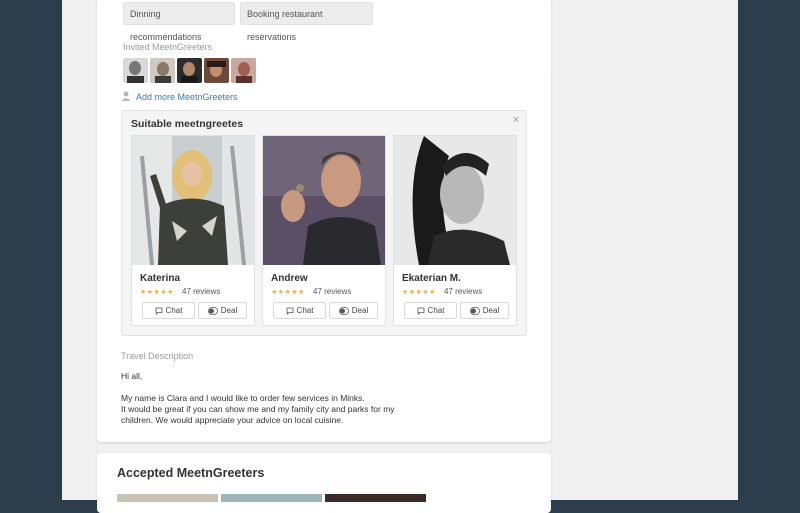  Describe the element at coordinates (132, 376) in the screenshot. I see `travel-greeting: Hi all,` at that location.